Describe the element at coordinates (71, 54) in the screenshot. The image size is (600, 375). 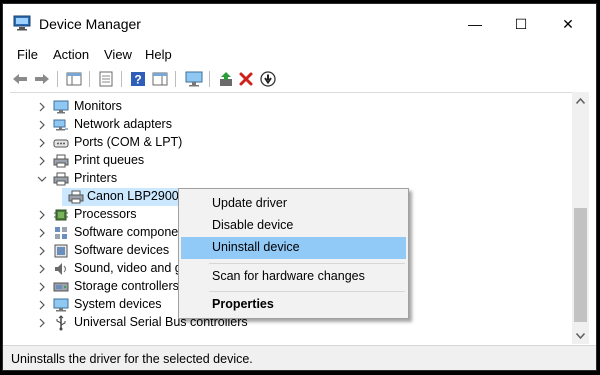
I see `menu-action: Action` at that location.